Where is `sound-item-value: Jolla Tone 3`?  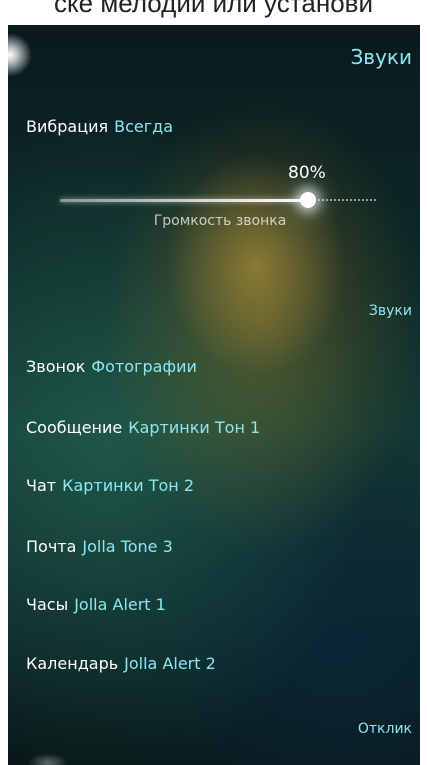
sound-item-value: Jolla Tone 3 is located at coordinates (127, 546).